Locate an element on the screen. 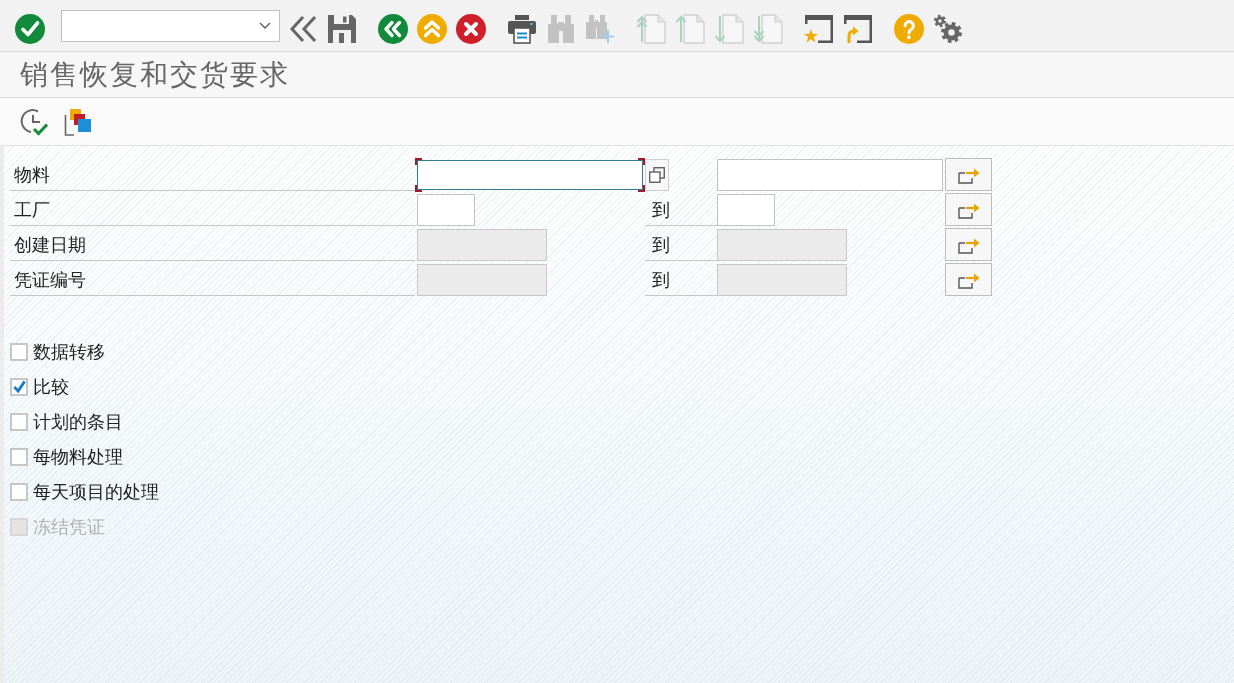 The image size is (1234, 683). field-label: 凭证编号 is located at coordinates (50, 279).